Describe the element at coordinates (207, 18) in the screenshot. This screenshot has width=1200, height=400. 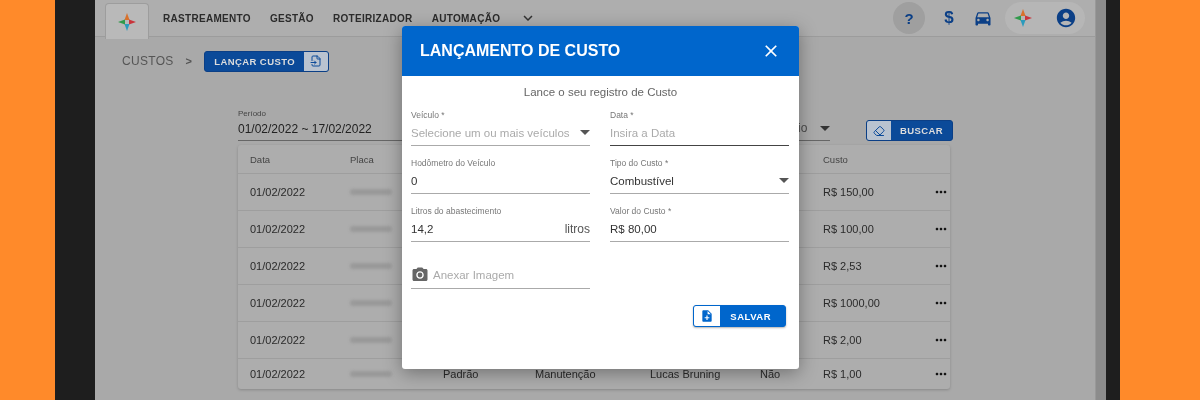
I see `nav-item: RASTREAMENTO` at that location.